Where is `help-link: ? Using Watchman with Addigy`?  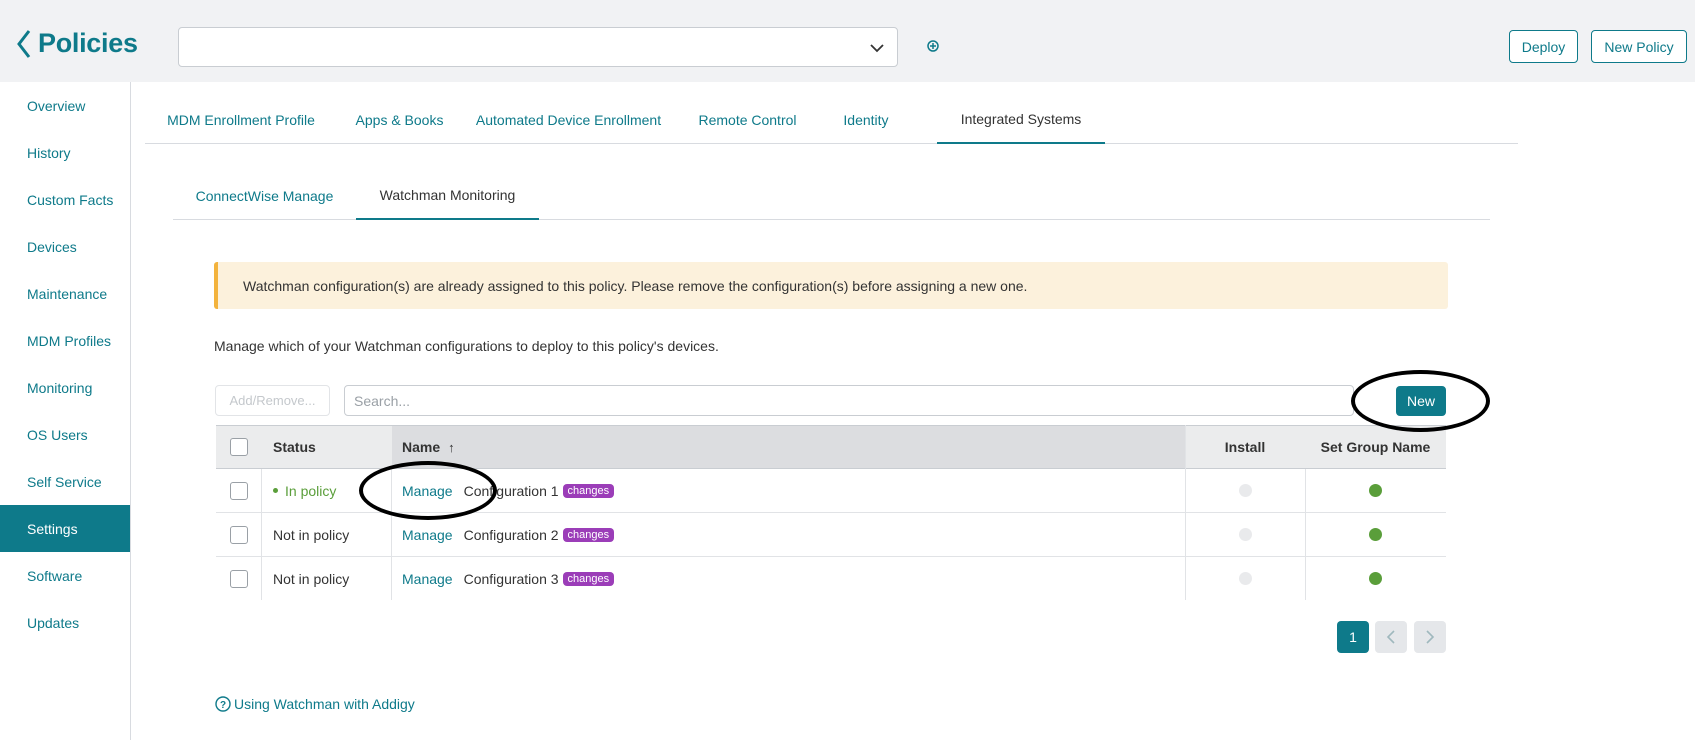
help-link: ? Using Watchman with Addigy is located at coordinates (315, 704).